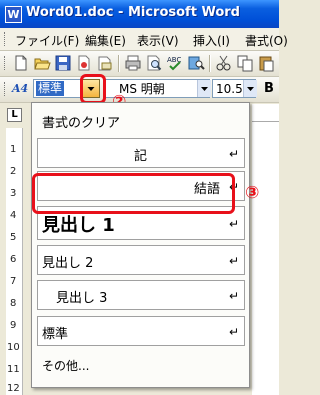 The image size is (320, 395). I want to click on ruler-number: 1, so click(13, 149).